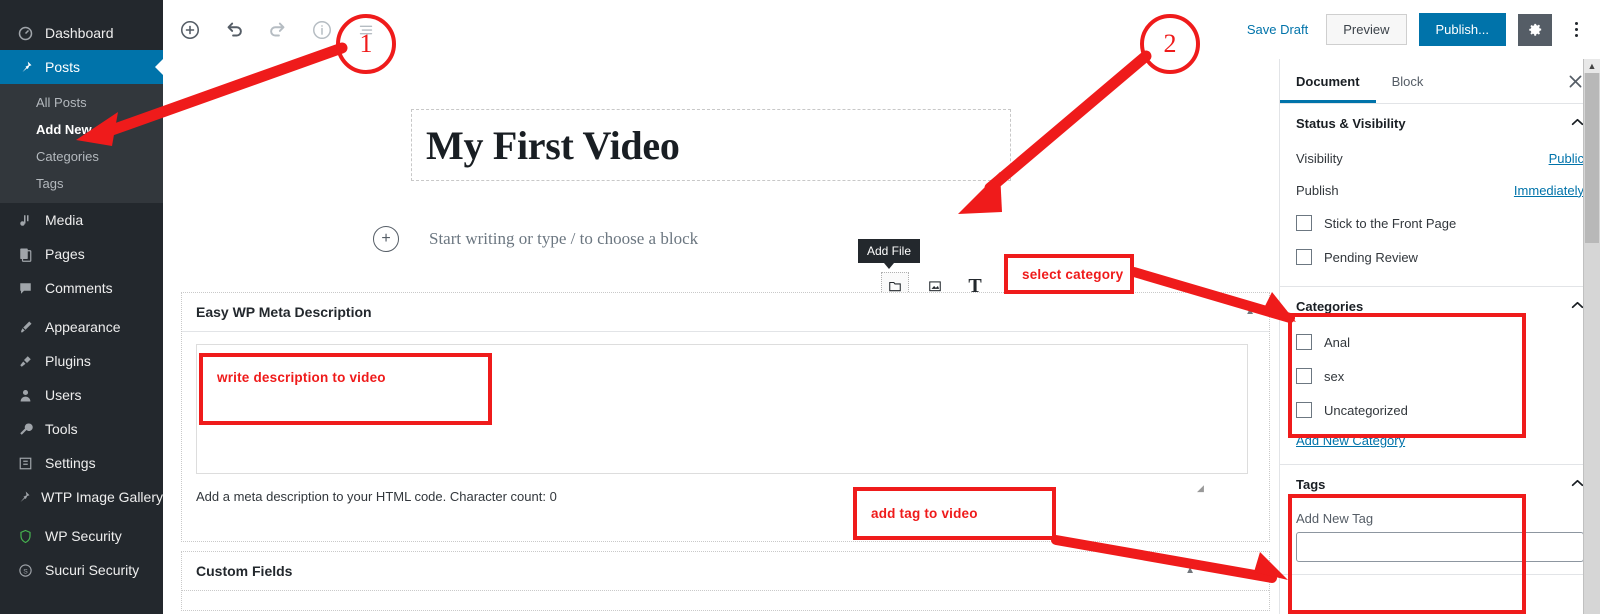 This screenshot has height=614, width=1600. What do you see at coordinates (81, 67) in the screenshot?
I see `sidebar-item-posts: Posts` at bounding box center [81, 67].